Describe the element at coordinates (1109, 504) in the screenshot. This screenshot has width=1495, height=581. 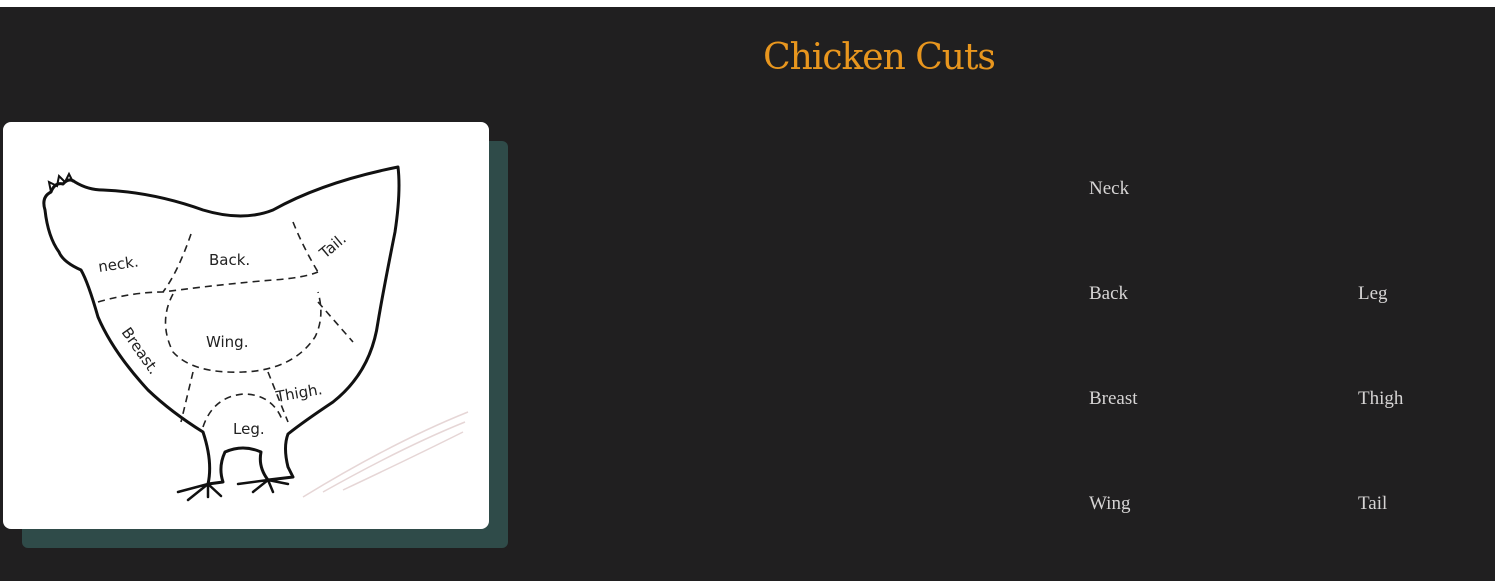
I see `cut-link-wing: Wing` at that location.